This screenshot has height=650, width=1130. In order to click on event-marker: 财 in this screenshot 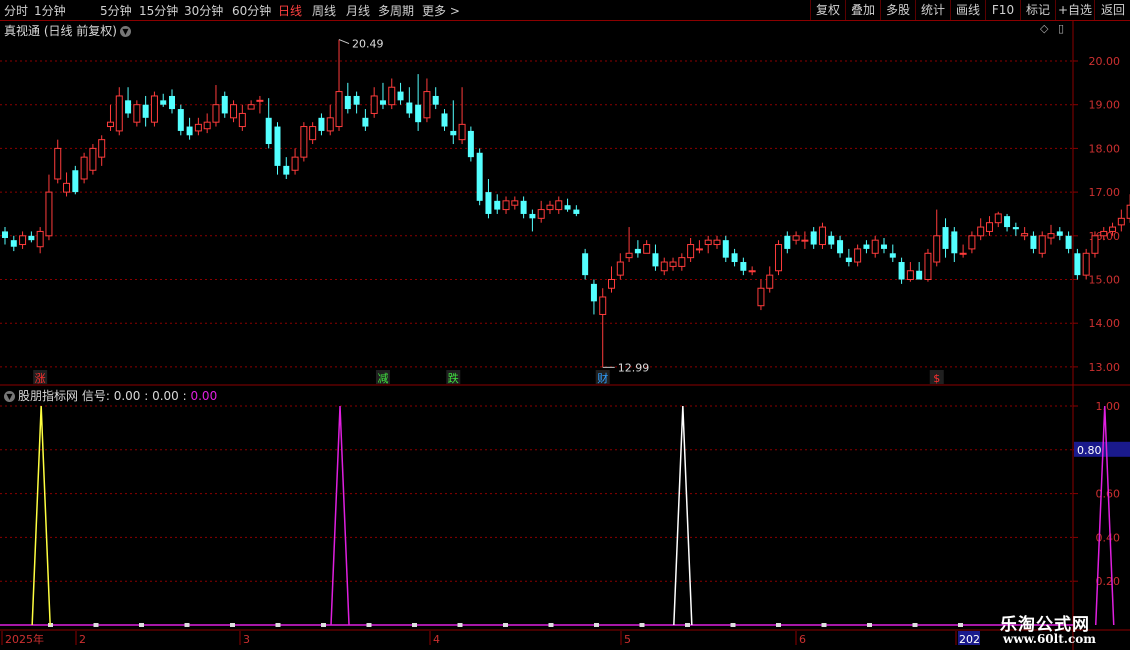, I will do `click(602, 378)`.